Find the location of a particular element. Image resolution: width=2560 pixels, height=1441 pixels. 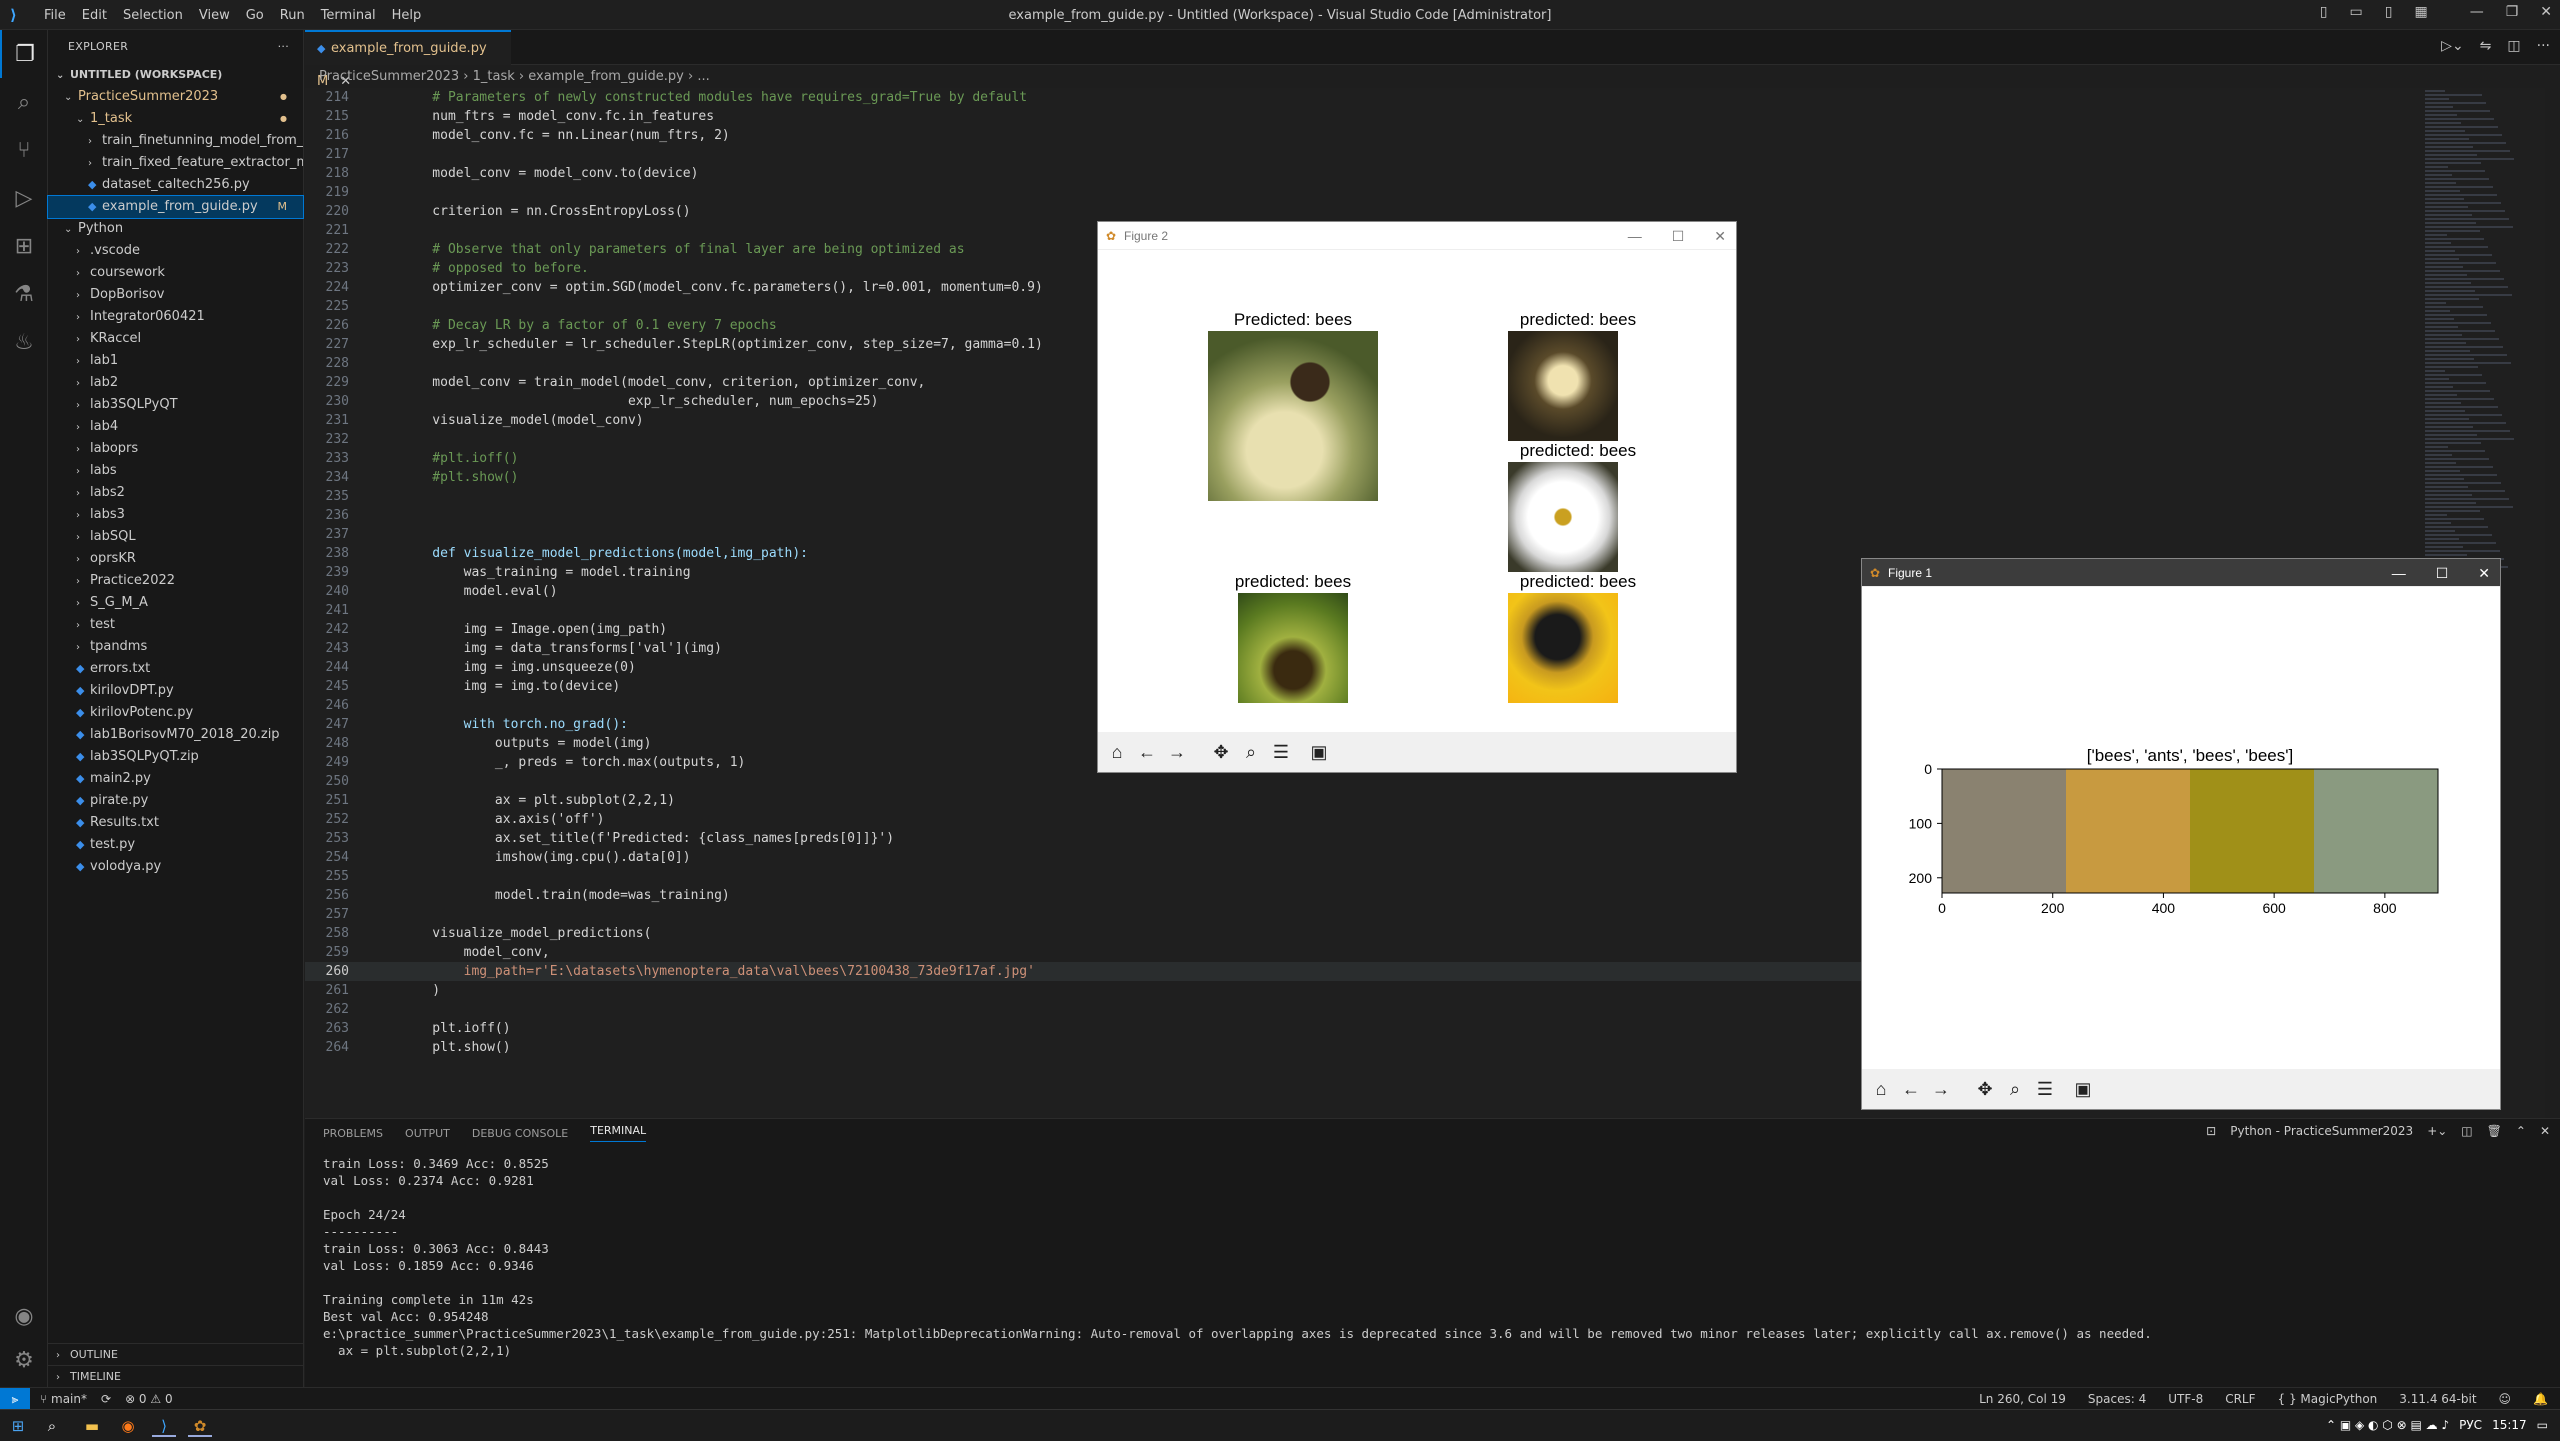

folder-item: › S_G_M_A is located at coordinates (175, 603).